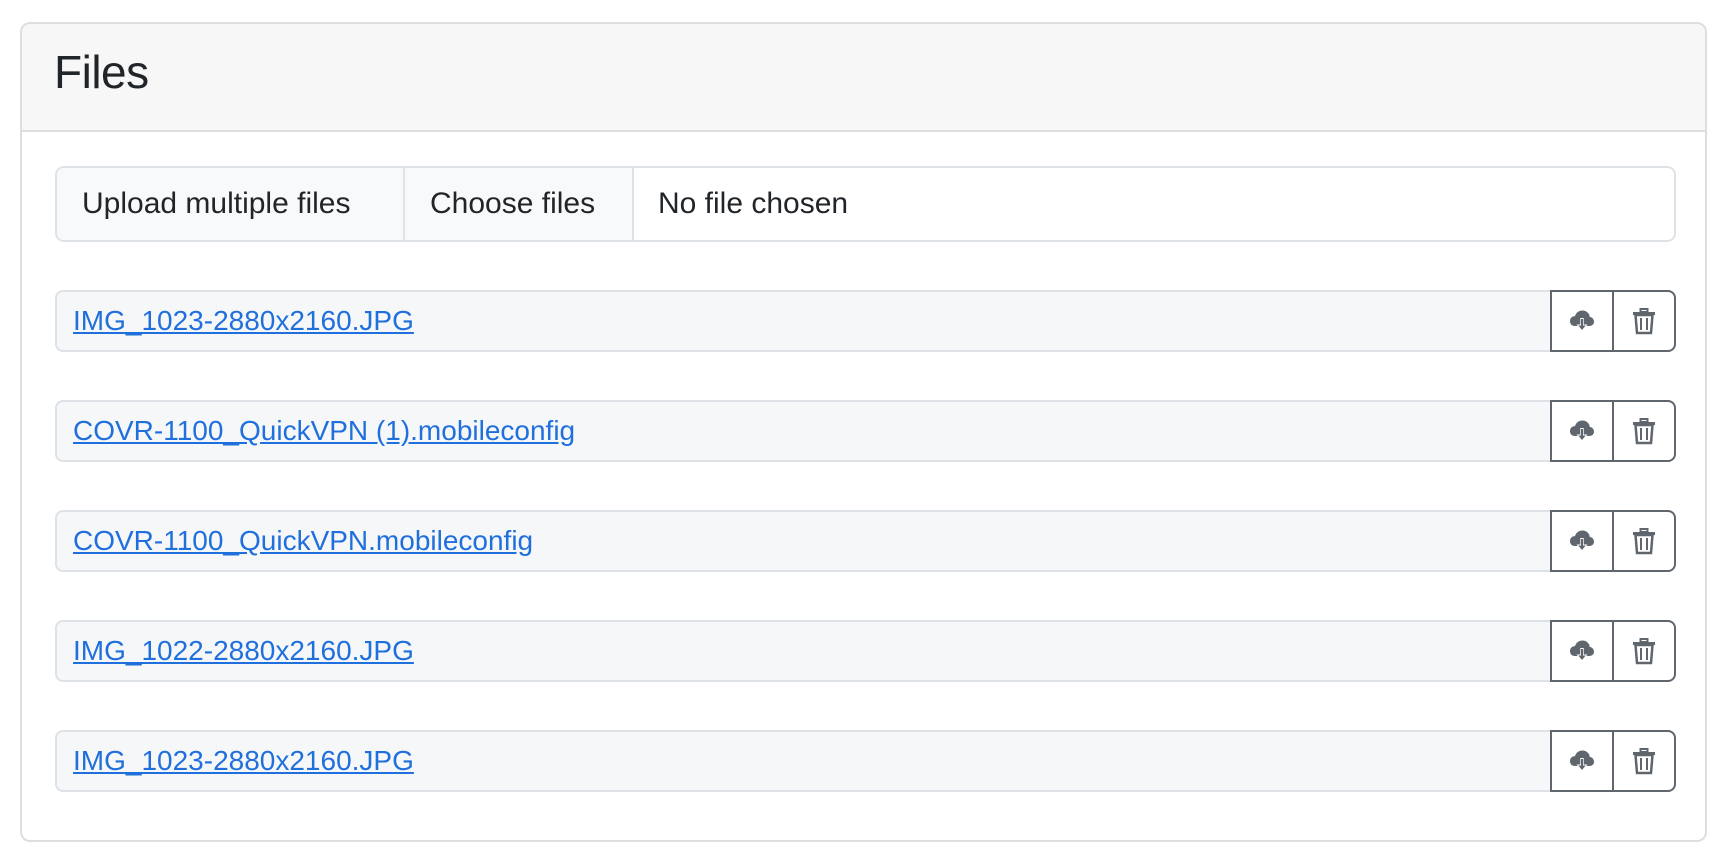  I want to click on file-link: IMG_1022-2880x2160.JPG, so click(243, 651).